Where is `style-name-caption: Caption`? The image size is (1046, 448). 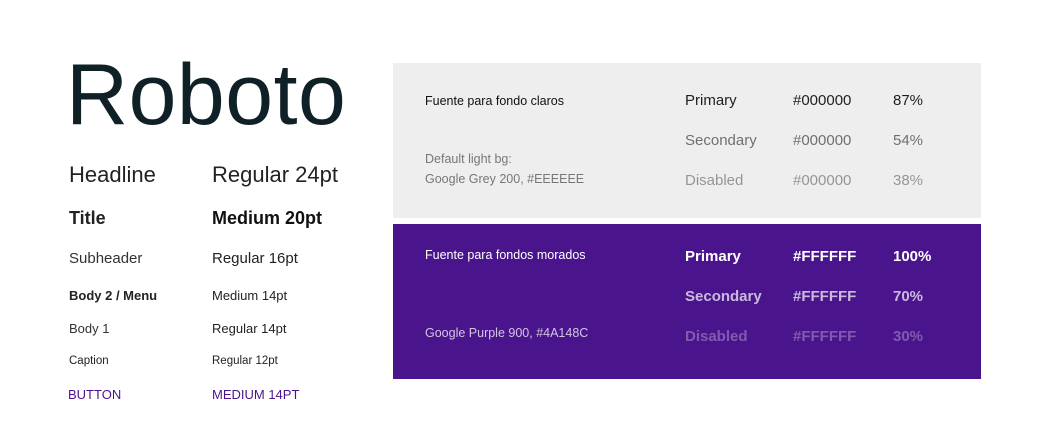 style-name-caption: Caption is located at coordinates (89, 361).